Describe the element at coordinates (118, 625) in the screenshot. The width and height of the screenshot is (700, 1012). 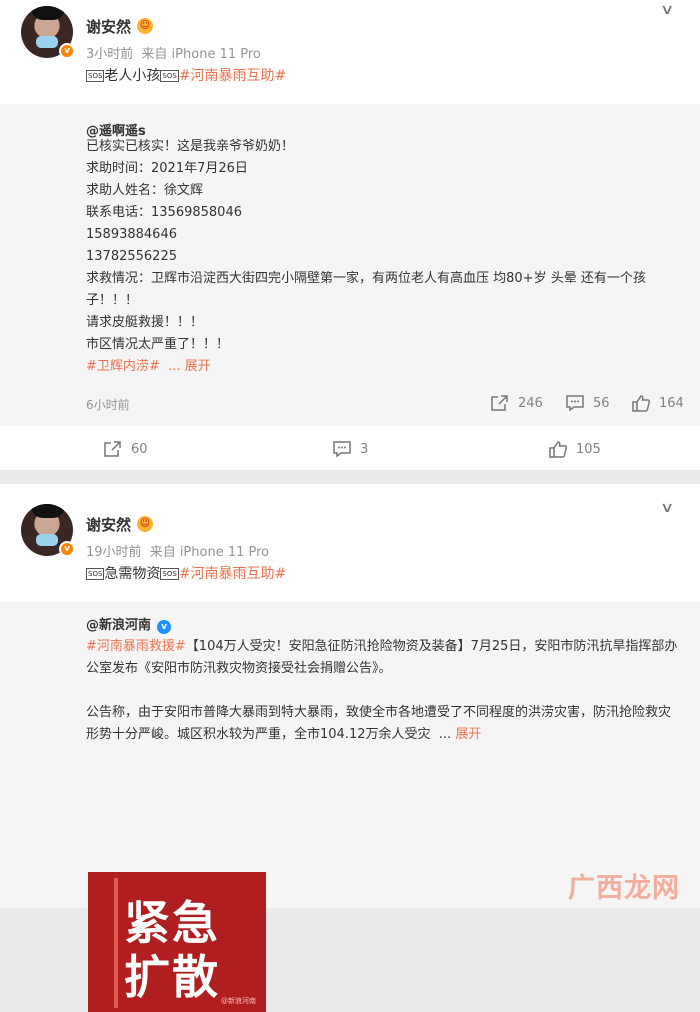
I see `repost-author-name: @新浪河南` at that location.